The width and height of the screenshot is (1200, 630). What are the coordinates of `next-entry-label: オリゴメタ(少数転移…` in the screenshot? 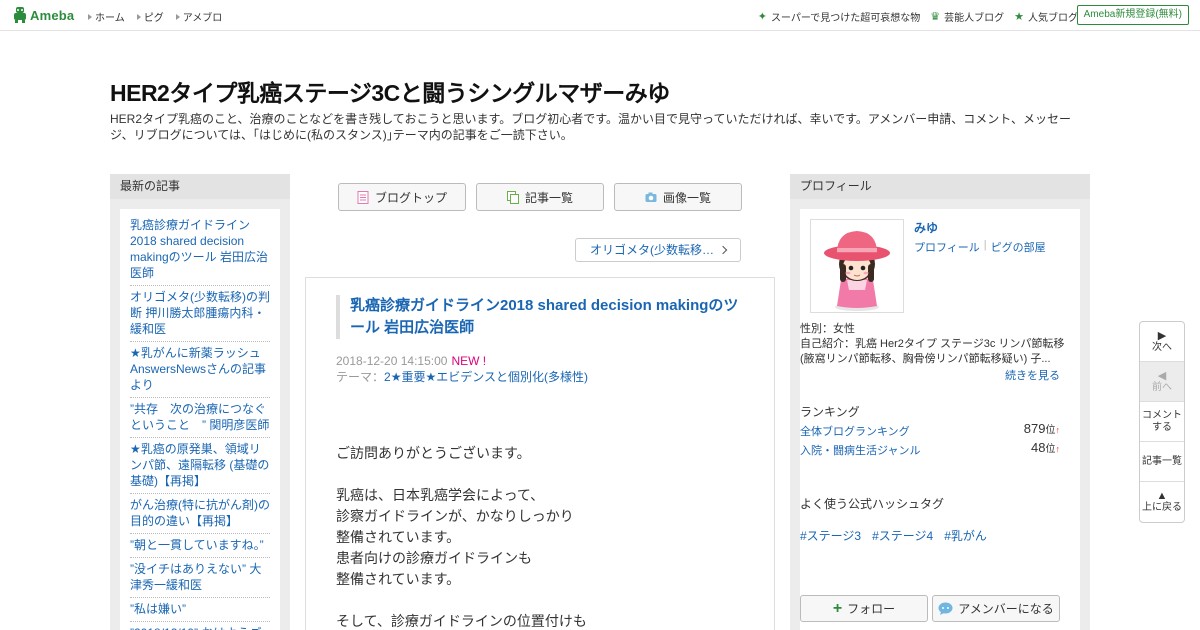 It's located at (652, 250).